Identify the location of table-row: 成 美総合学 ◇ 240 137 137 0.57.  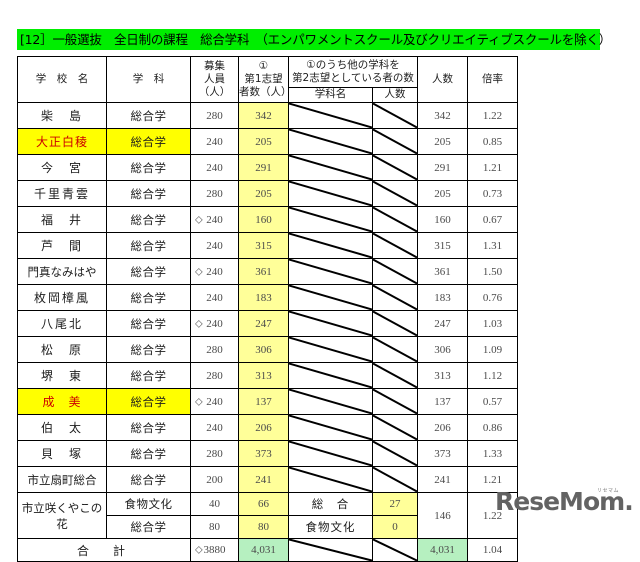
(267, 401).